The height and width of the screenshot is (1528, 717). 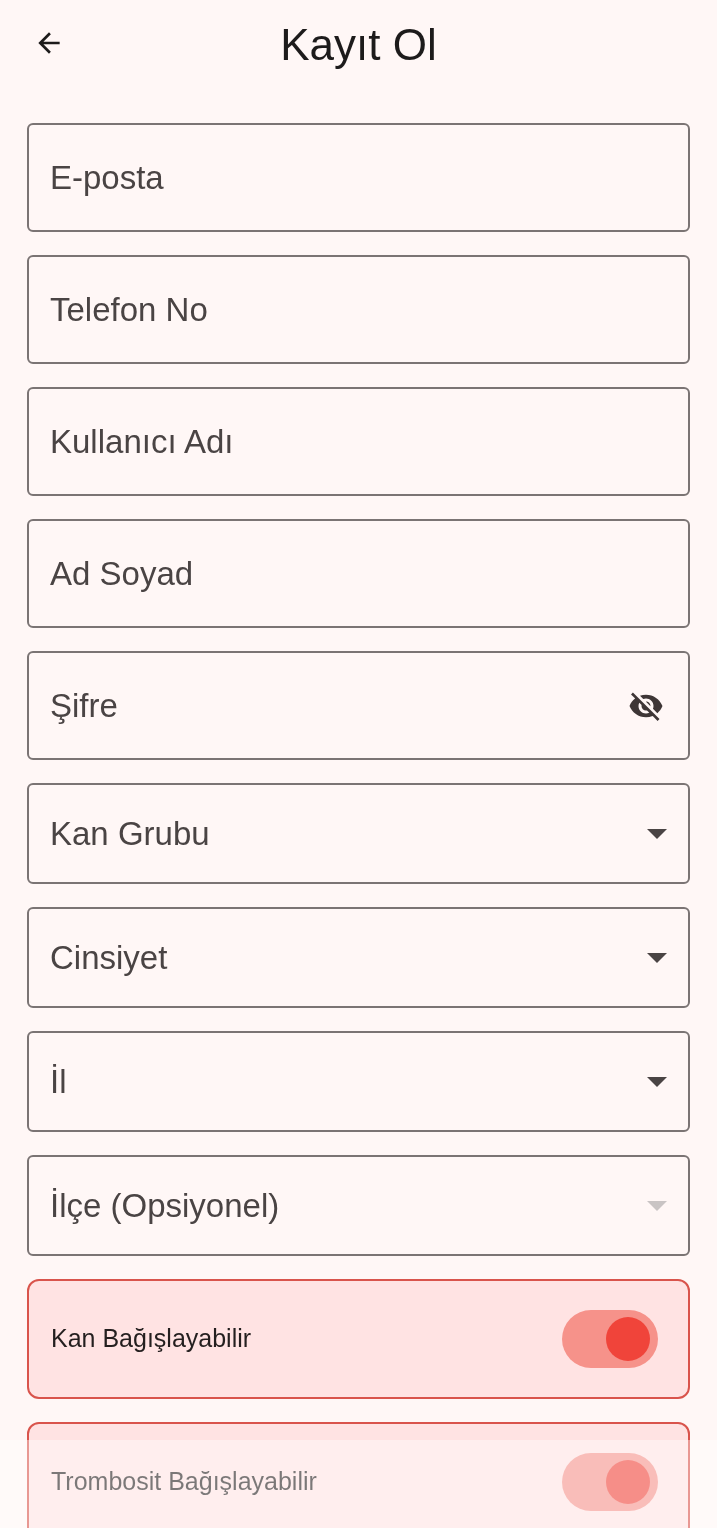 What do you see at coordinates (130, 833) in the screenshot?
I see `dropdown-placeholder: Kan Grubu` at bounding box center [130, 833].